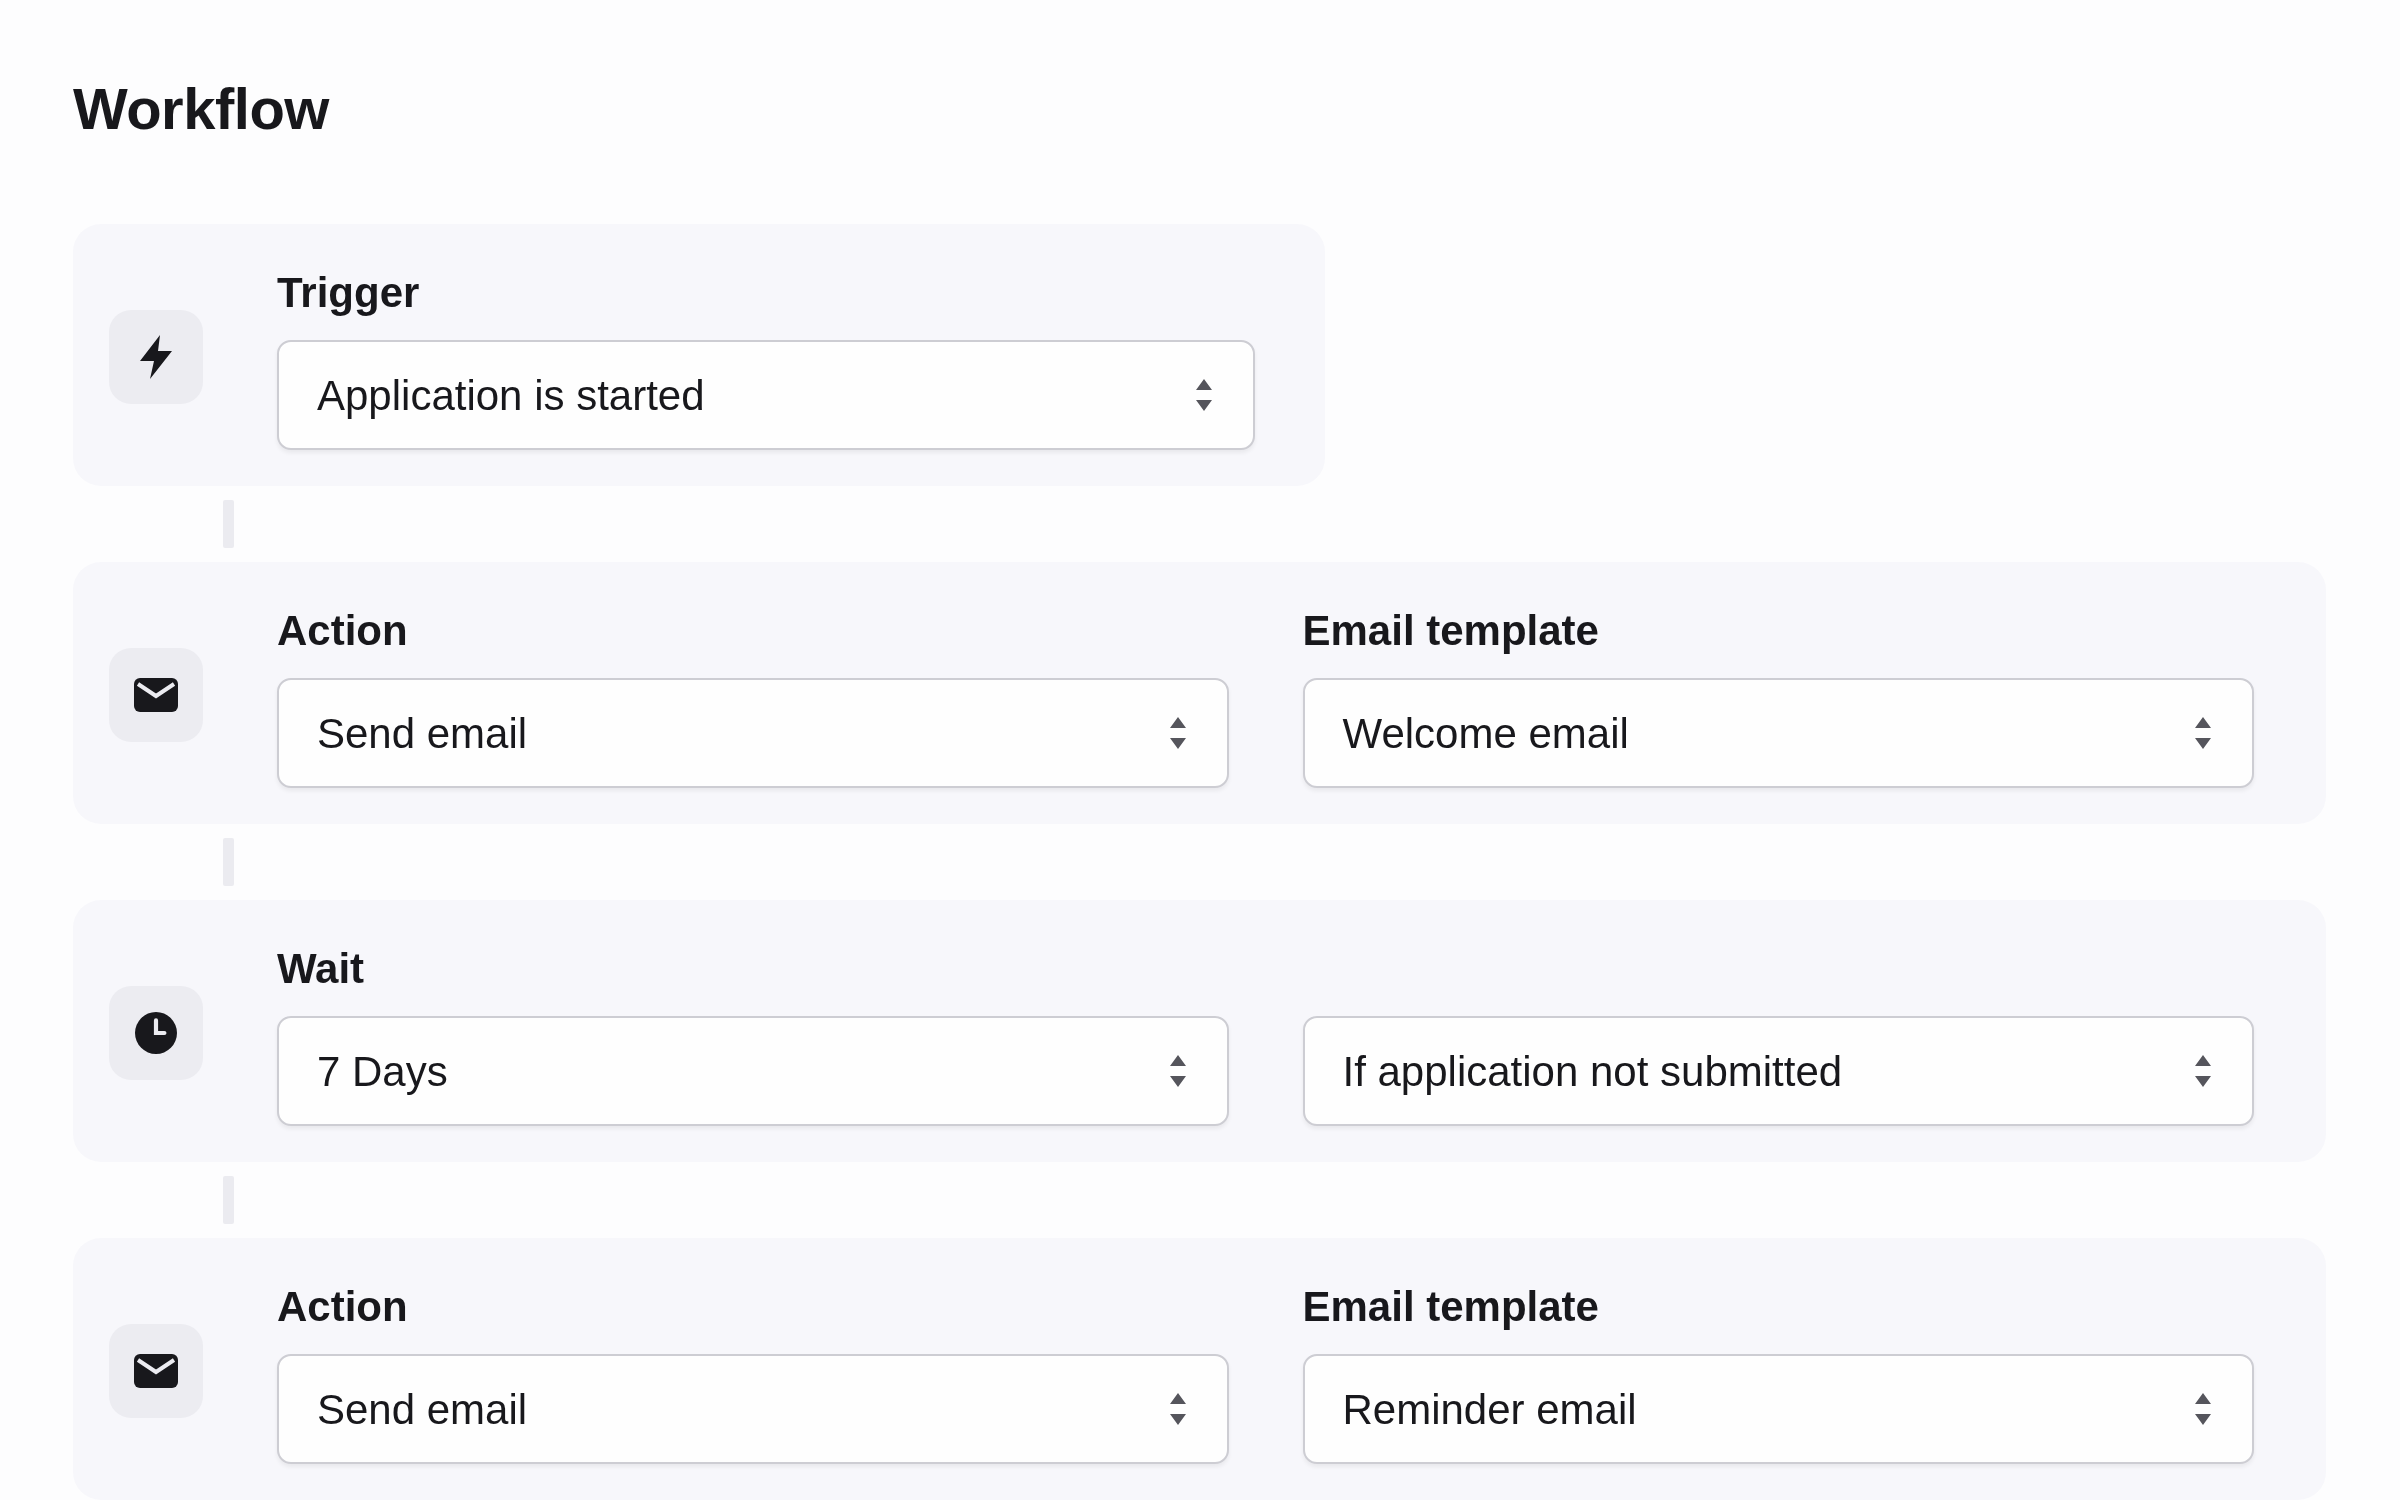 This screenshot has width=2400, height=1500. I want to click on page-title: Workflow, so click(202, 109).